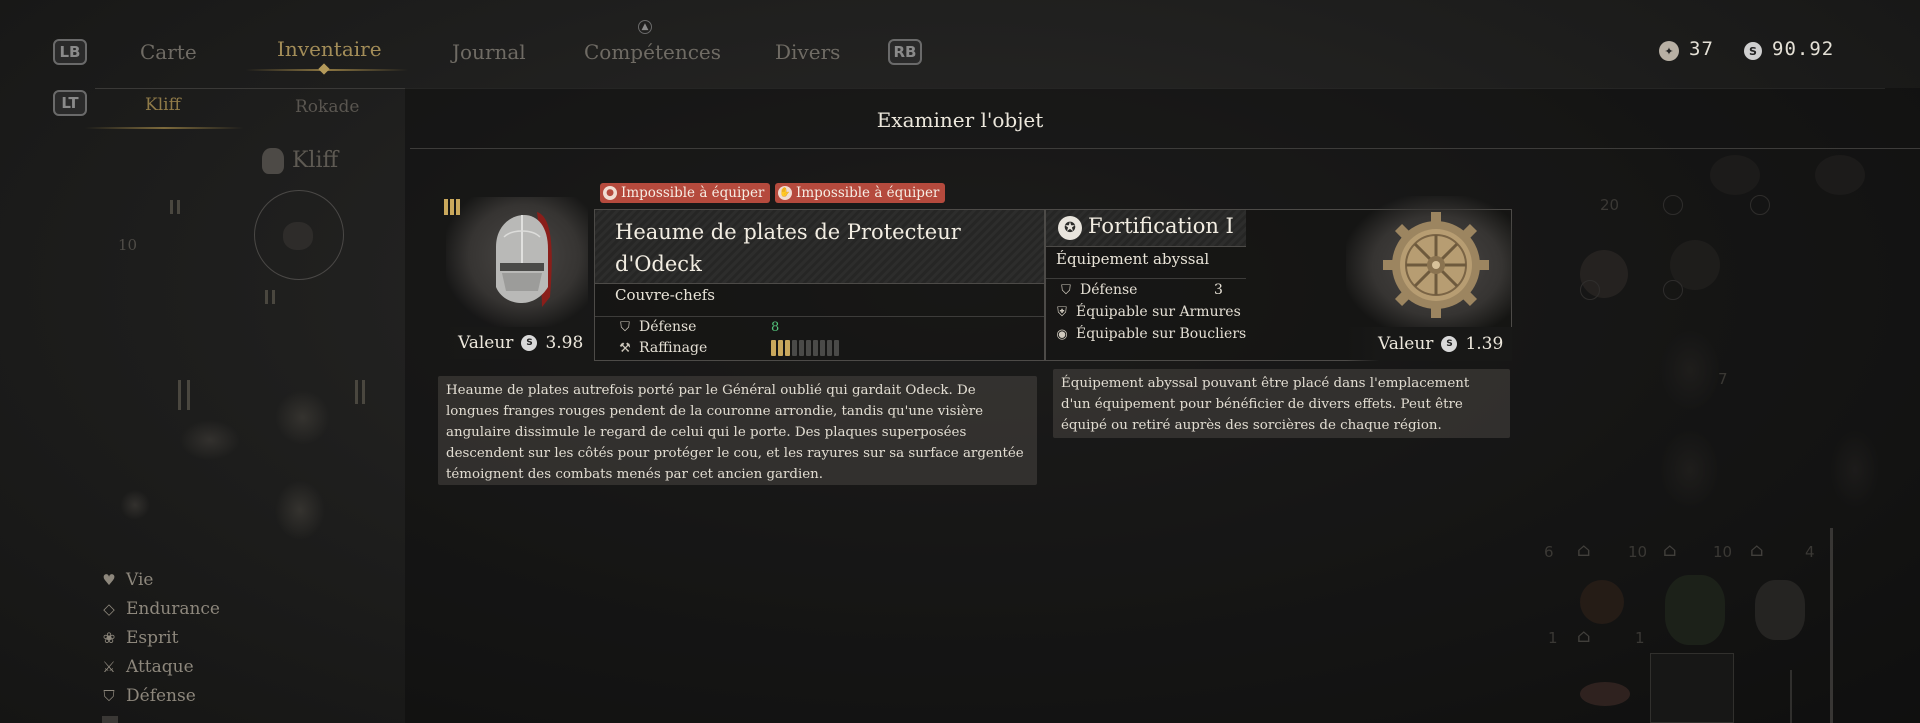 This screenshot has width=1920, height=723. Describe the element at coordinates (1133, 259) in the screenshot. I see `abyss-item-category: Équipement abyssal` at that location.